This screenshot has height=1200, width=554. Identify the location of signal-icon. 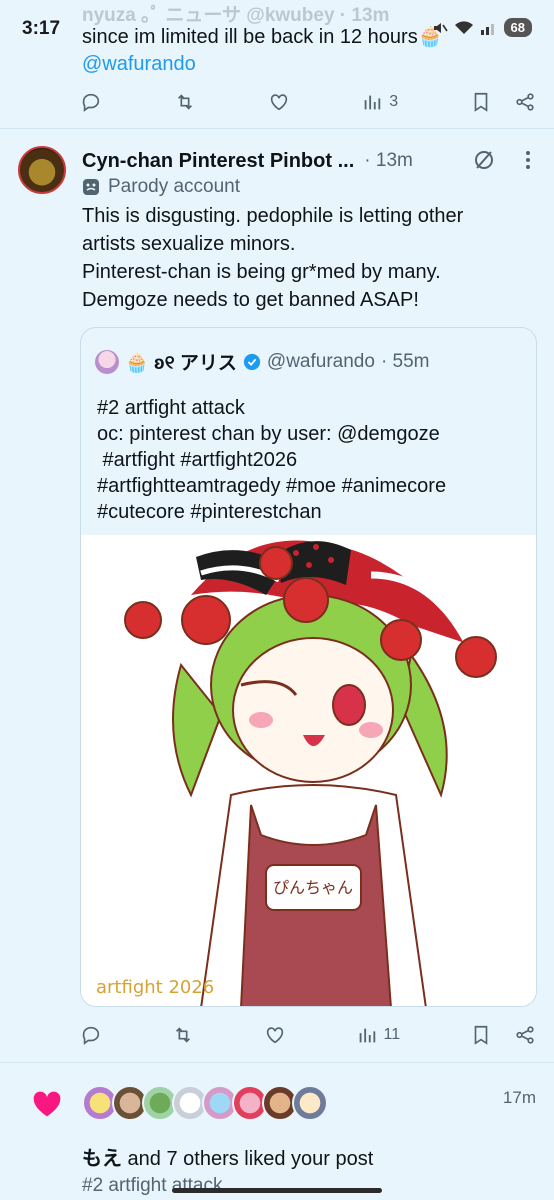
(487, 29).